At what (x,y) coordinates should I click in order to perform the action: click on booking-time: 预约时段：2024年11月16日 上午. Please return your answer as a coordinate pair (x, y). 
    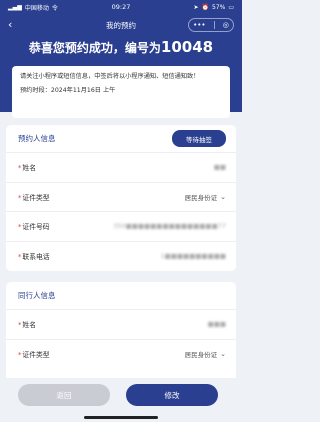
    Looking at the image, I should click on (68, 90).